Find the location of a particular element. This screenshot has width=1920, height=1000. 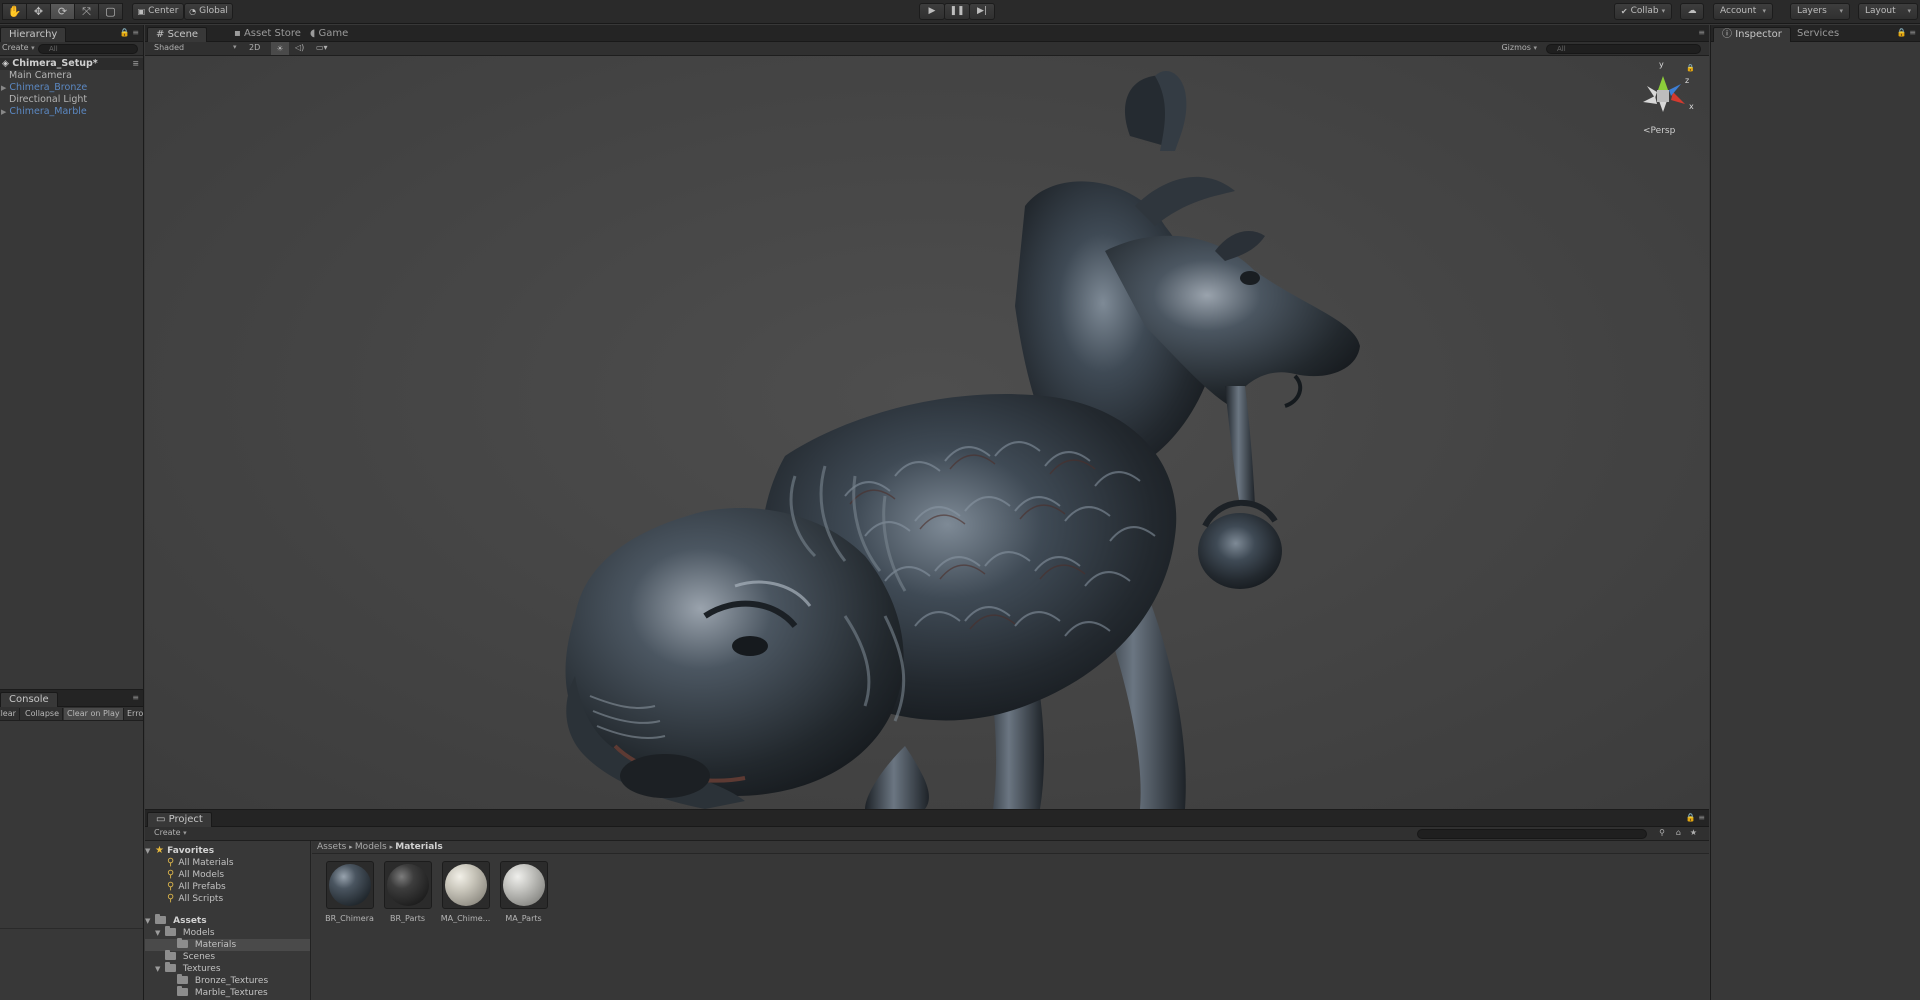

gizmos-dropdown: Gizmos ▾ is located at coordinates (1519, 47).